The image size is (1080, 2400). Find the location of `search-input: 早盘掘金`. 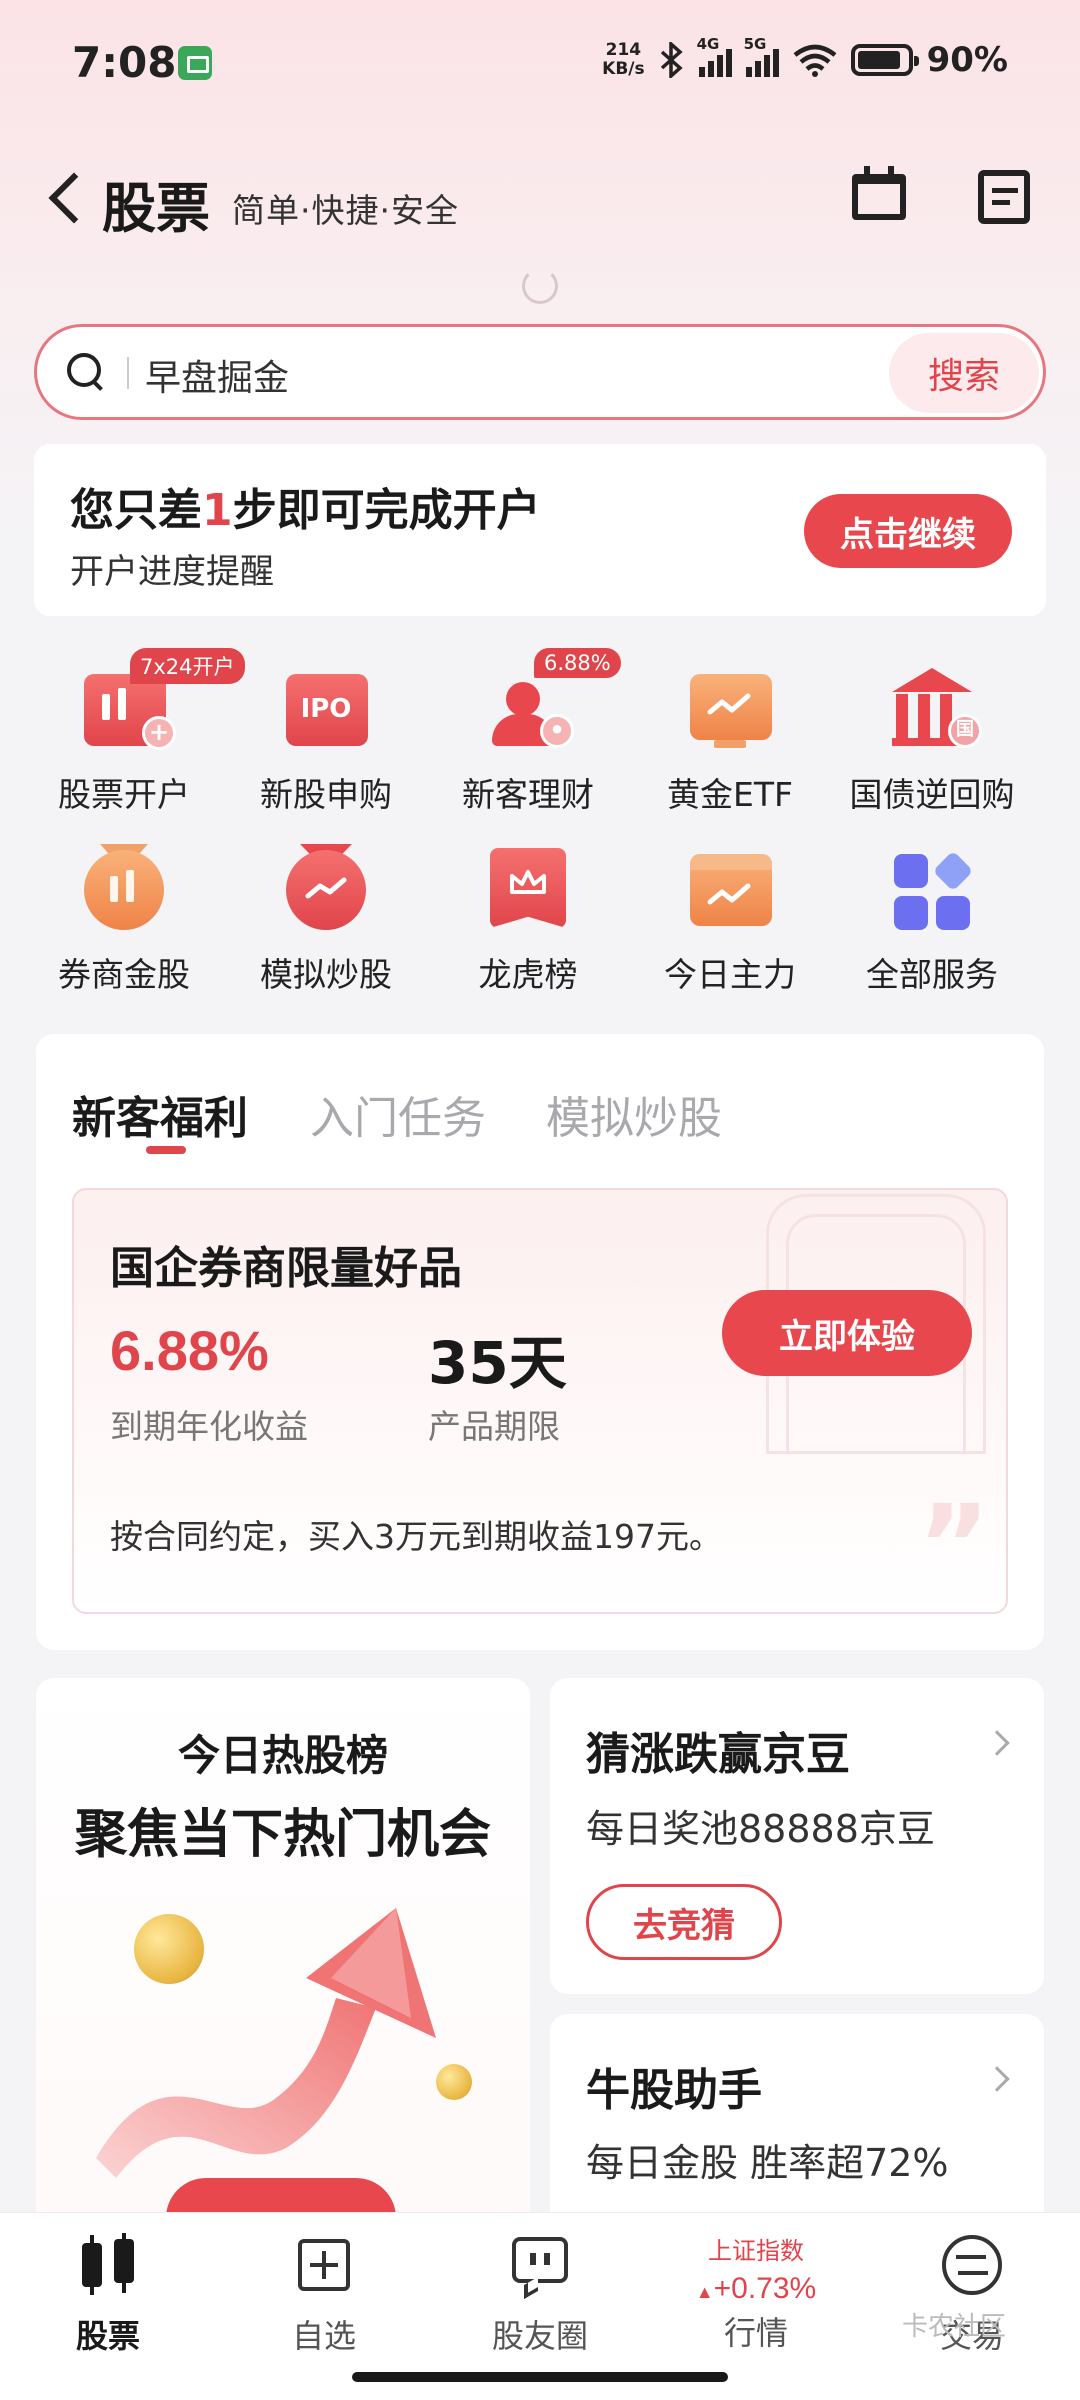

search-input: 早盘掘金 is located at coordinates (217, 375).